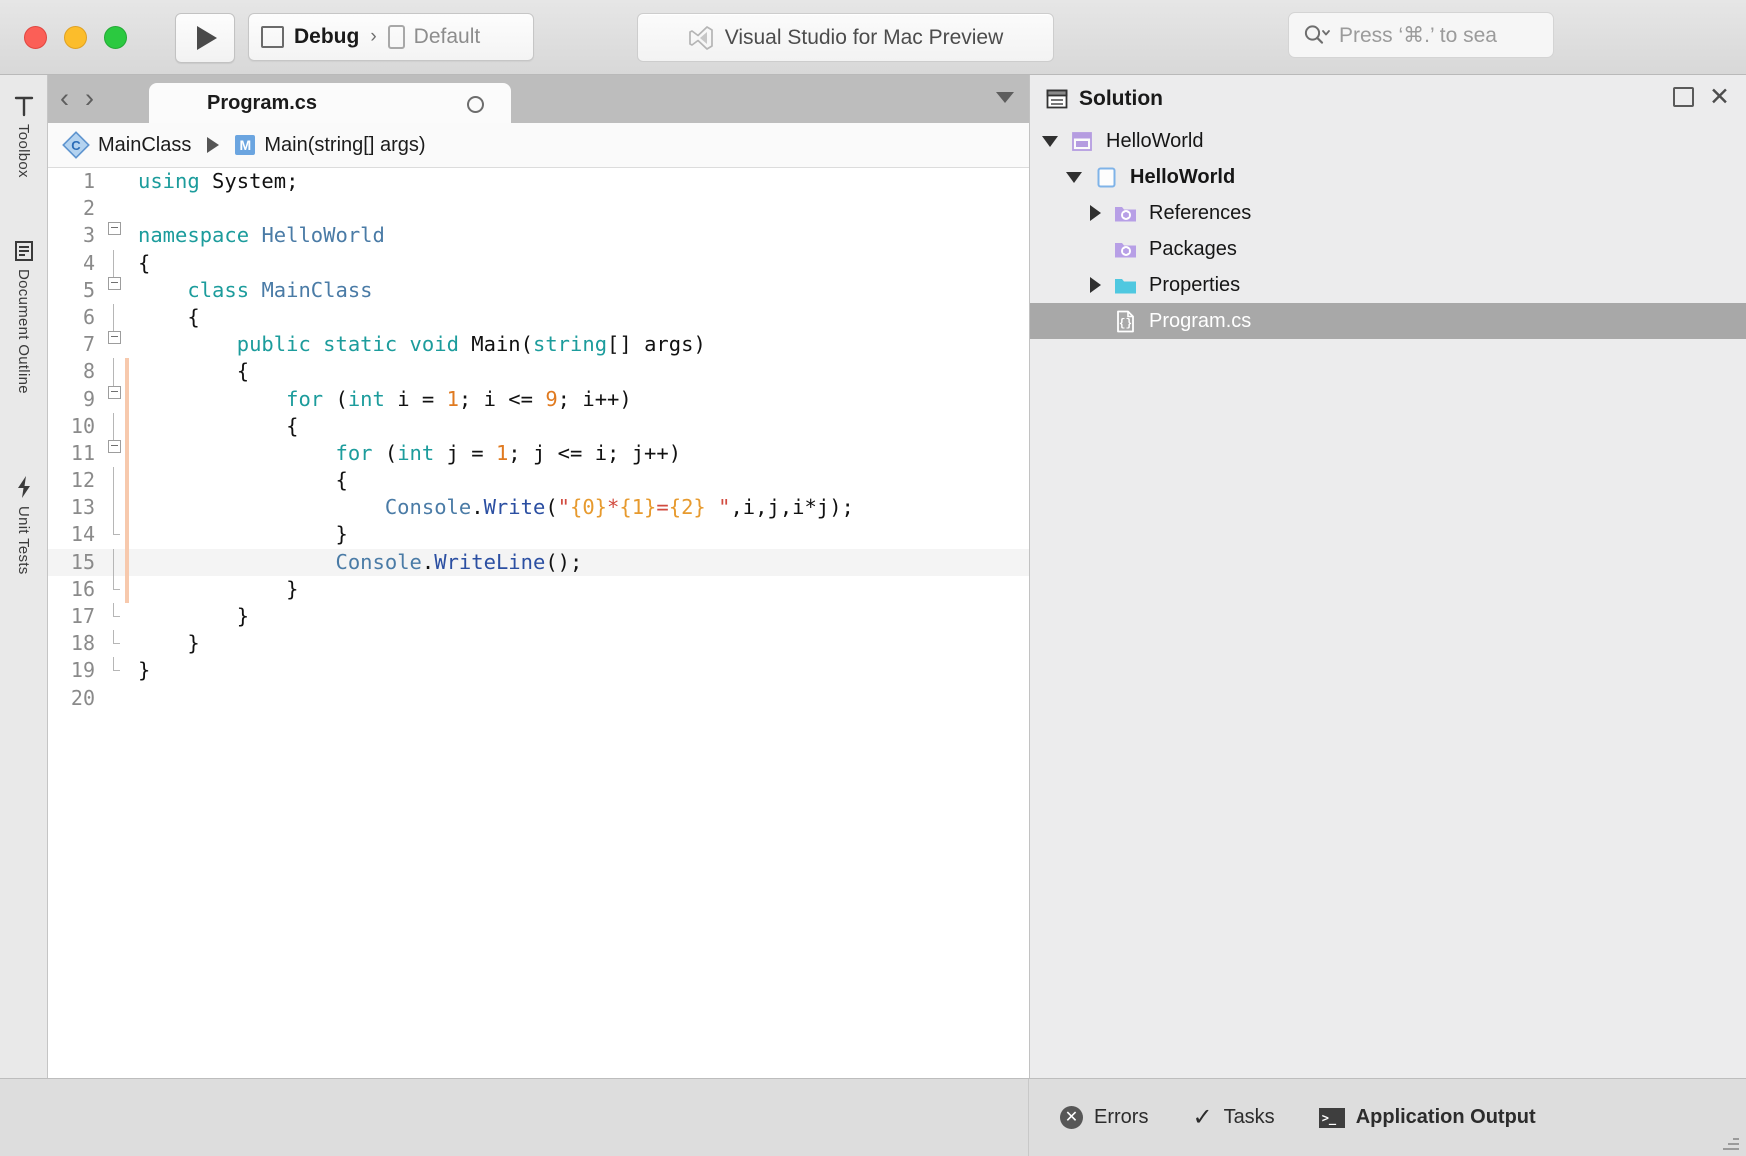 The image size is (1746, 1156). I want to click on tab-unsaved-indicator-icon, so click(475, 104).